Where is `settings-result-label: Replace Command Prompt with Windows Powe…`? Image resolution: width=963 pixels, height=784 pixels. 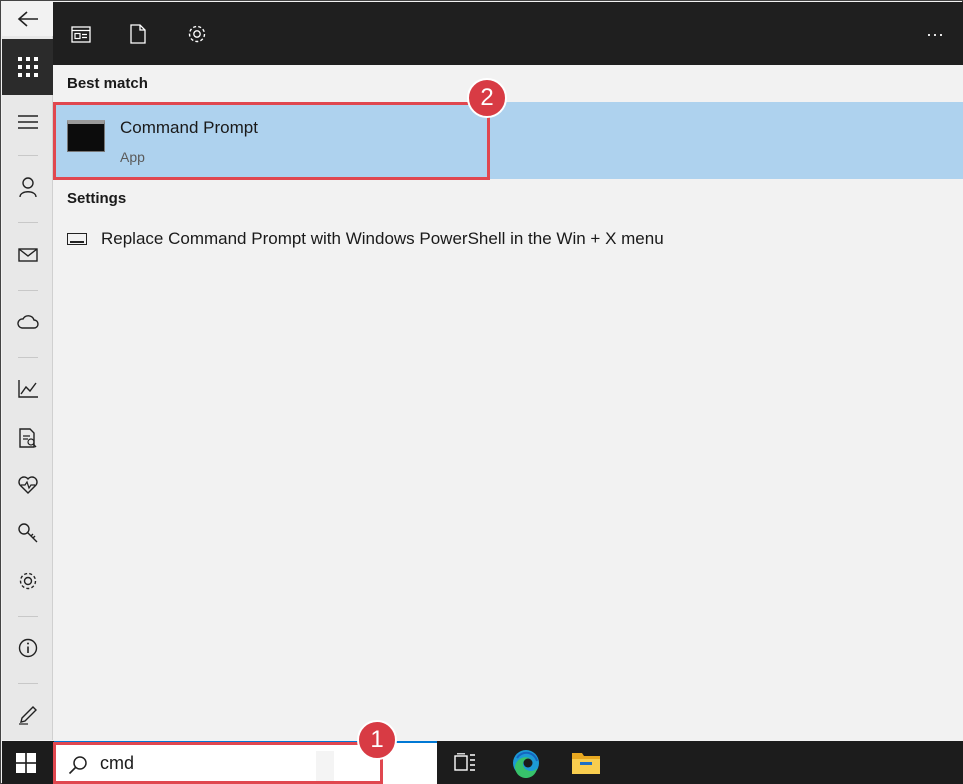
settings-result-label: Replace Command Prompt with Windows Powe… is located at coordinates (382, 238).